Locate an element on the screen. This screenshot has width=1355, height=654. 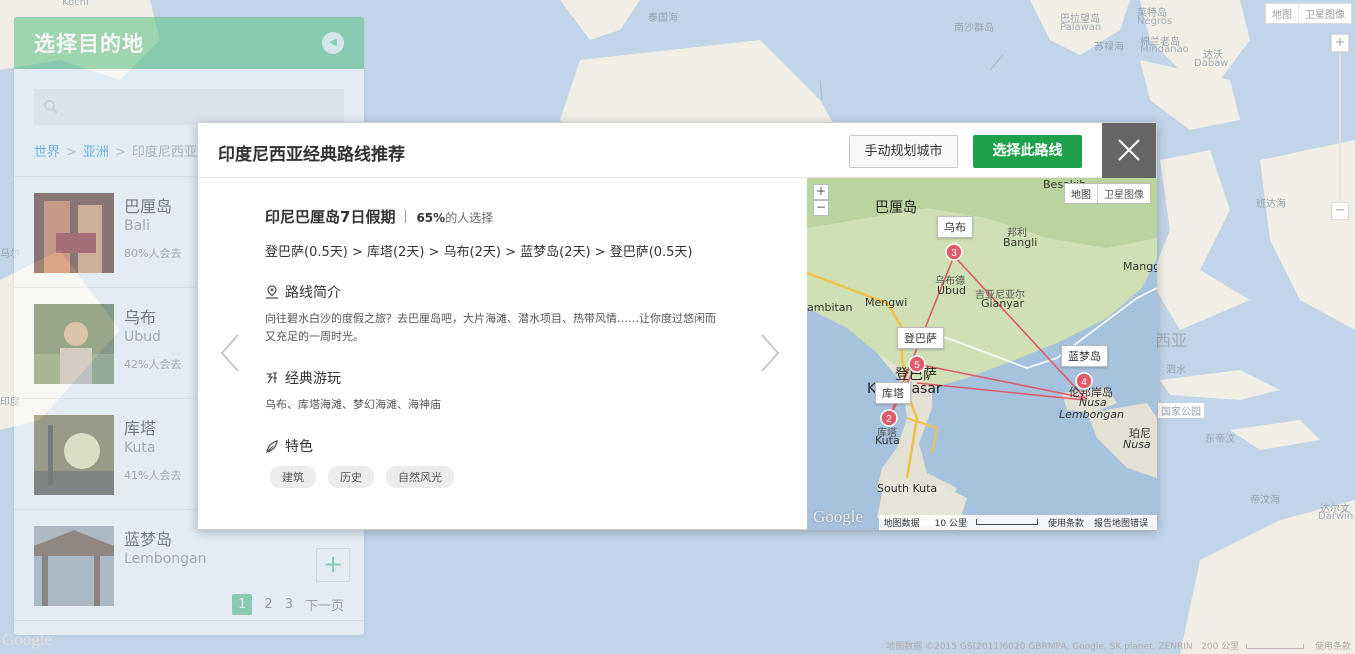
route-name: 印尼巴厘岛7日假期 is located at coordinates (330, 217).